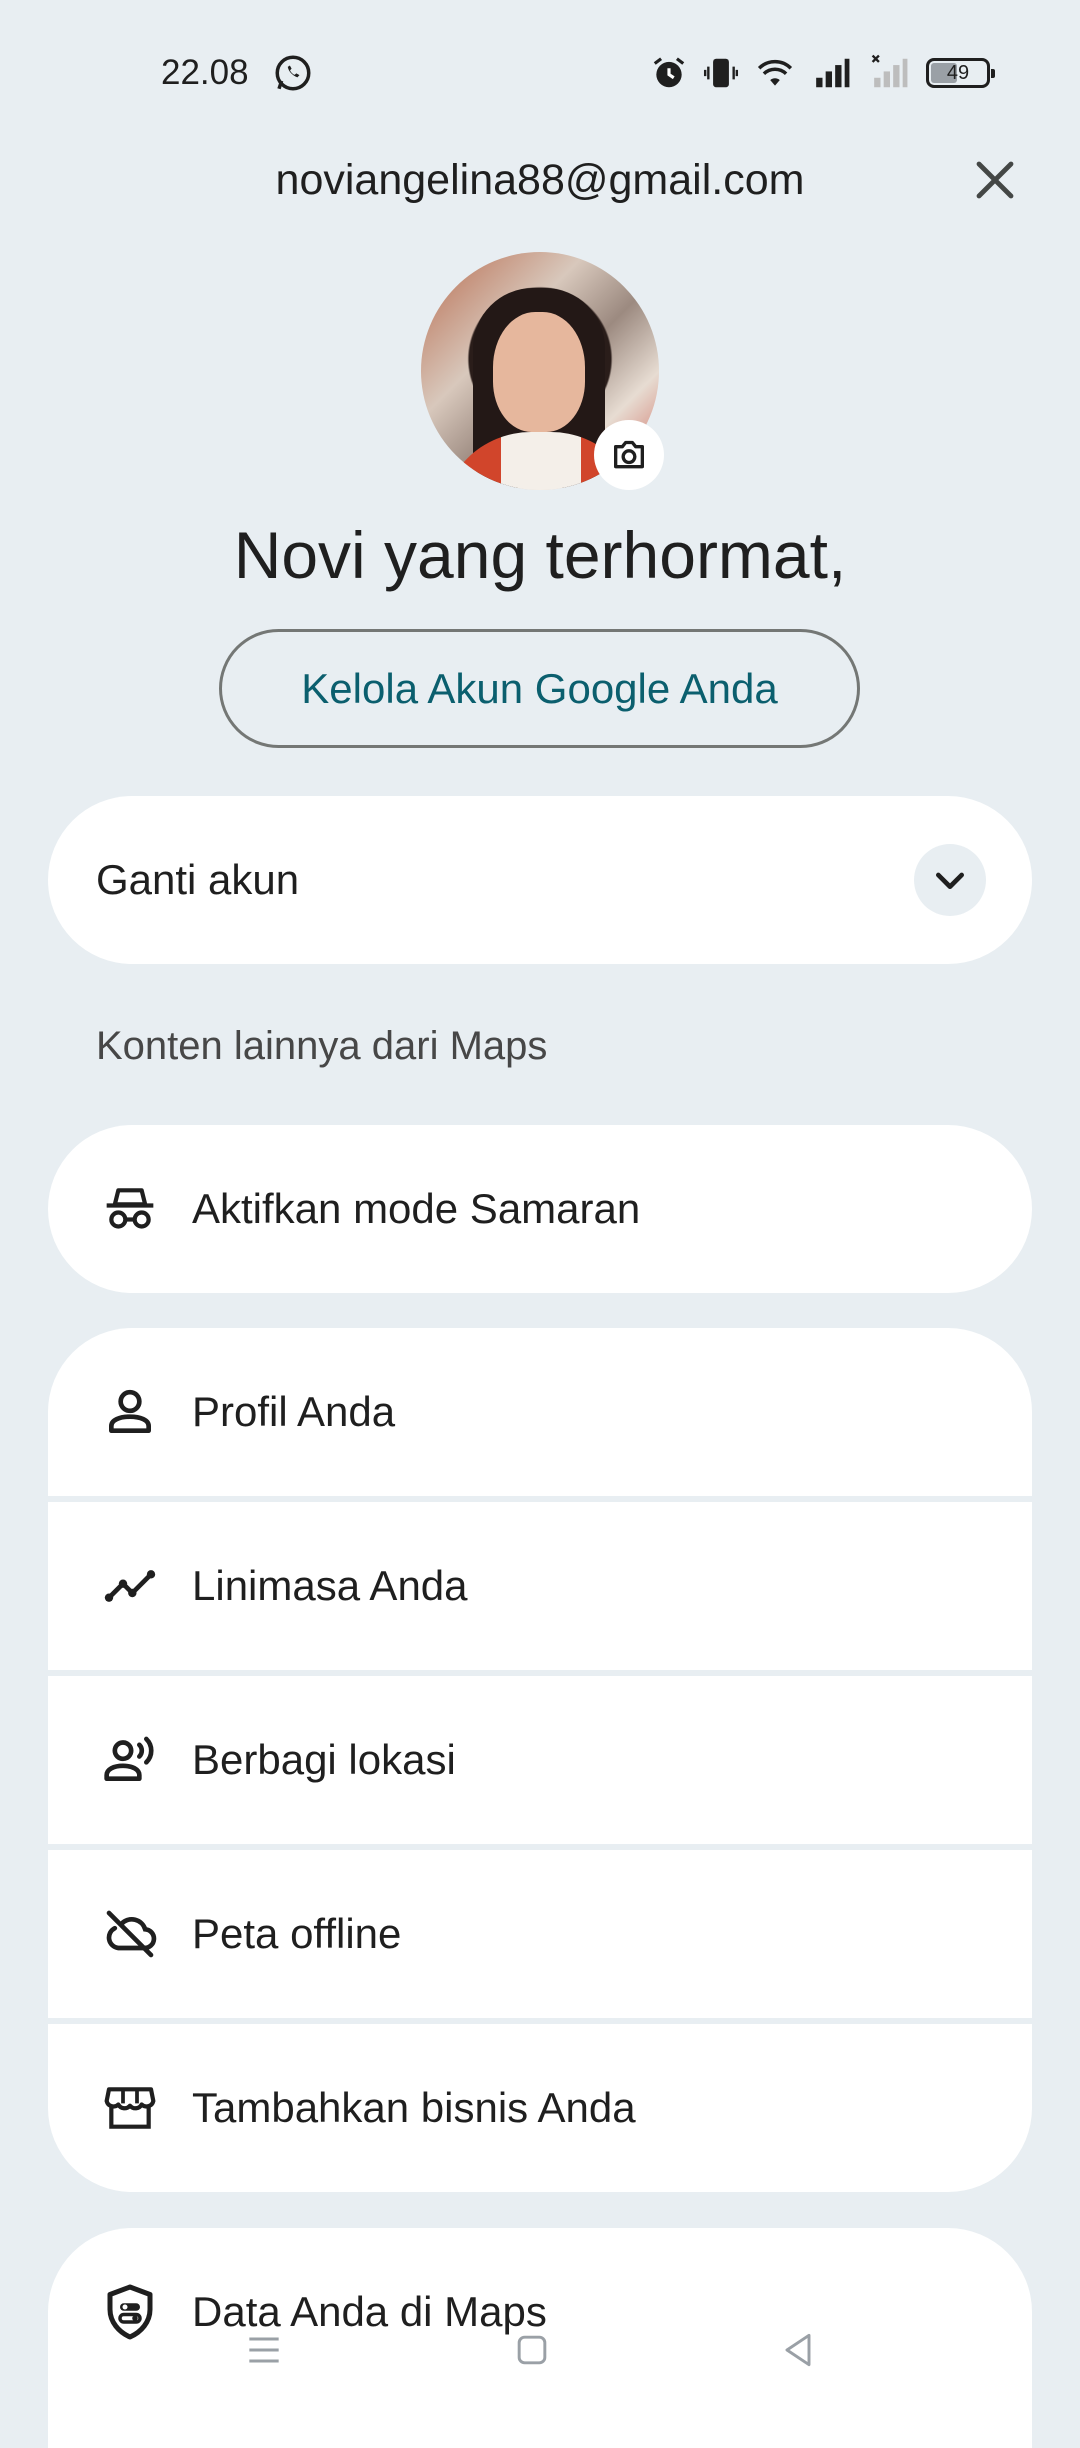 This screenshot has width=1080, height=2448. I want to click on incognito-mode-item: Aktifkan mode Samaran, so click(540, 1209).